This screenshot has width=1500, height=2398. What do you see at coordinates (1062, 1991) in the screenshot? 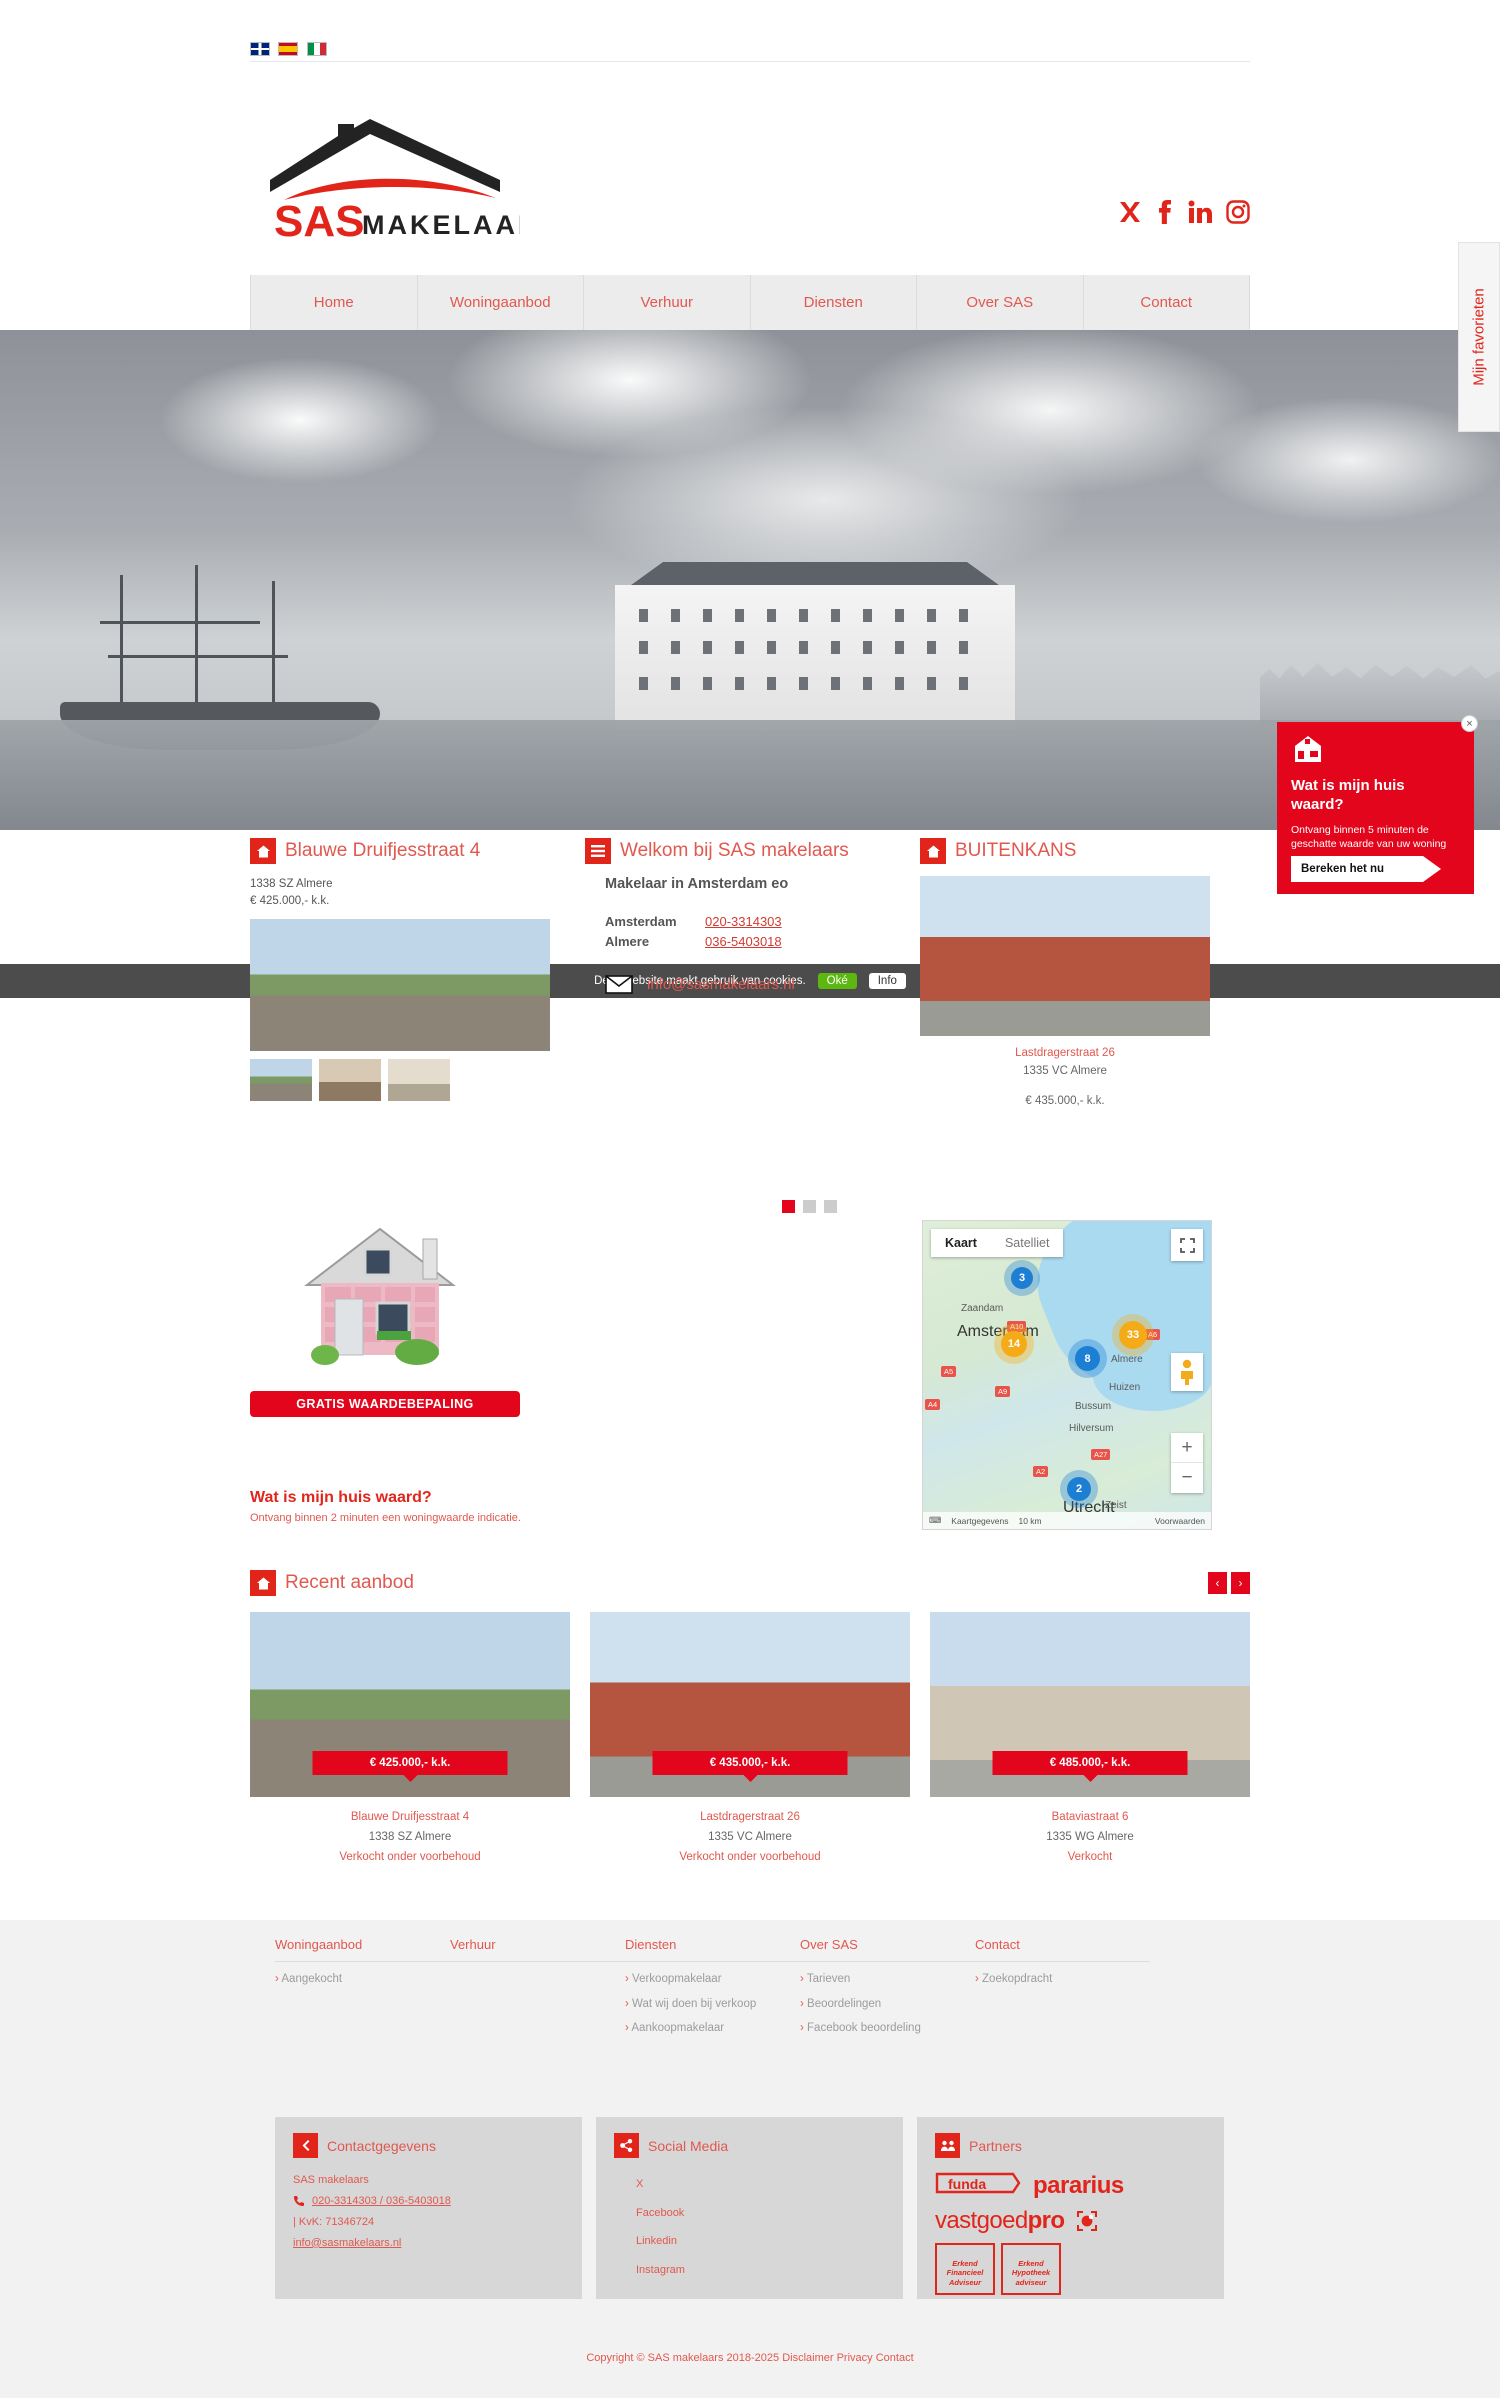
I see `footer-column-contact: Contact Zoekopdracht` at bounding box center [1062, 1991].